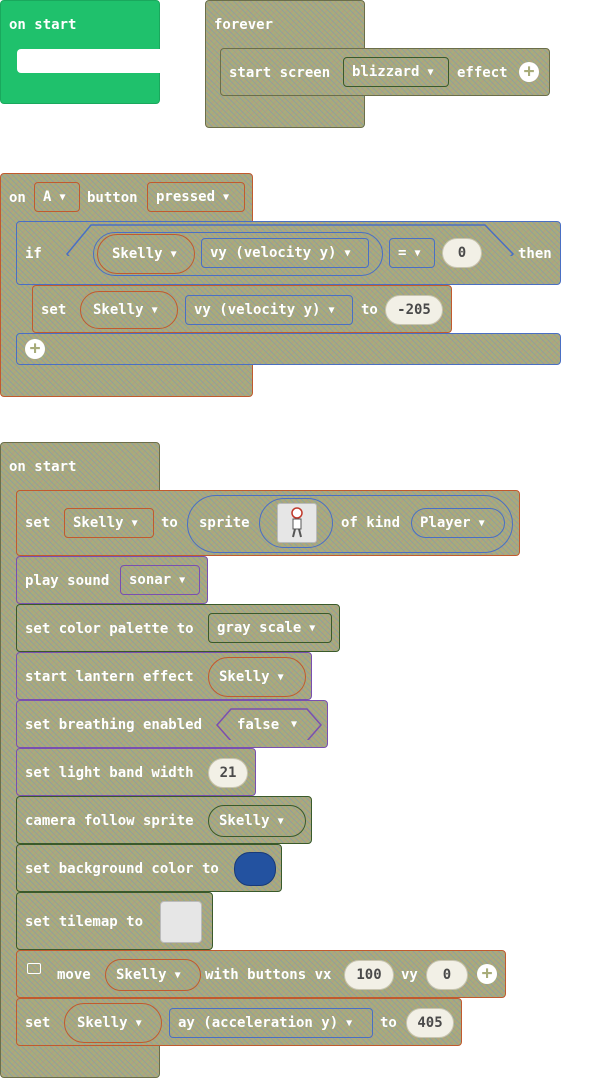  What do you see at coordinates (109, 821) in the screenshot?
I see `camera-label: camera follow sprite` at bounding box center [109, 821].